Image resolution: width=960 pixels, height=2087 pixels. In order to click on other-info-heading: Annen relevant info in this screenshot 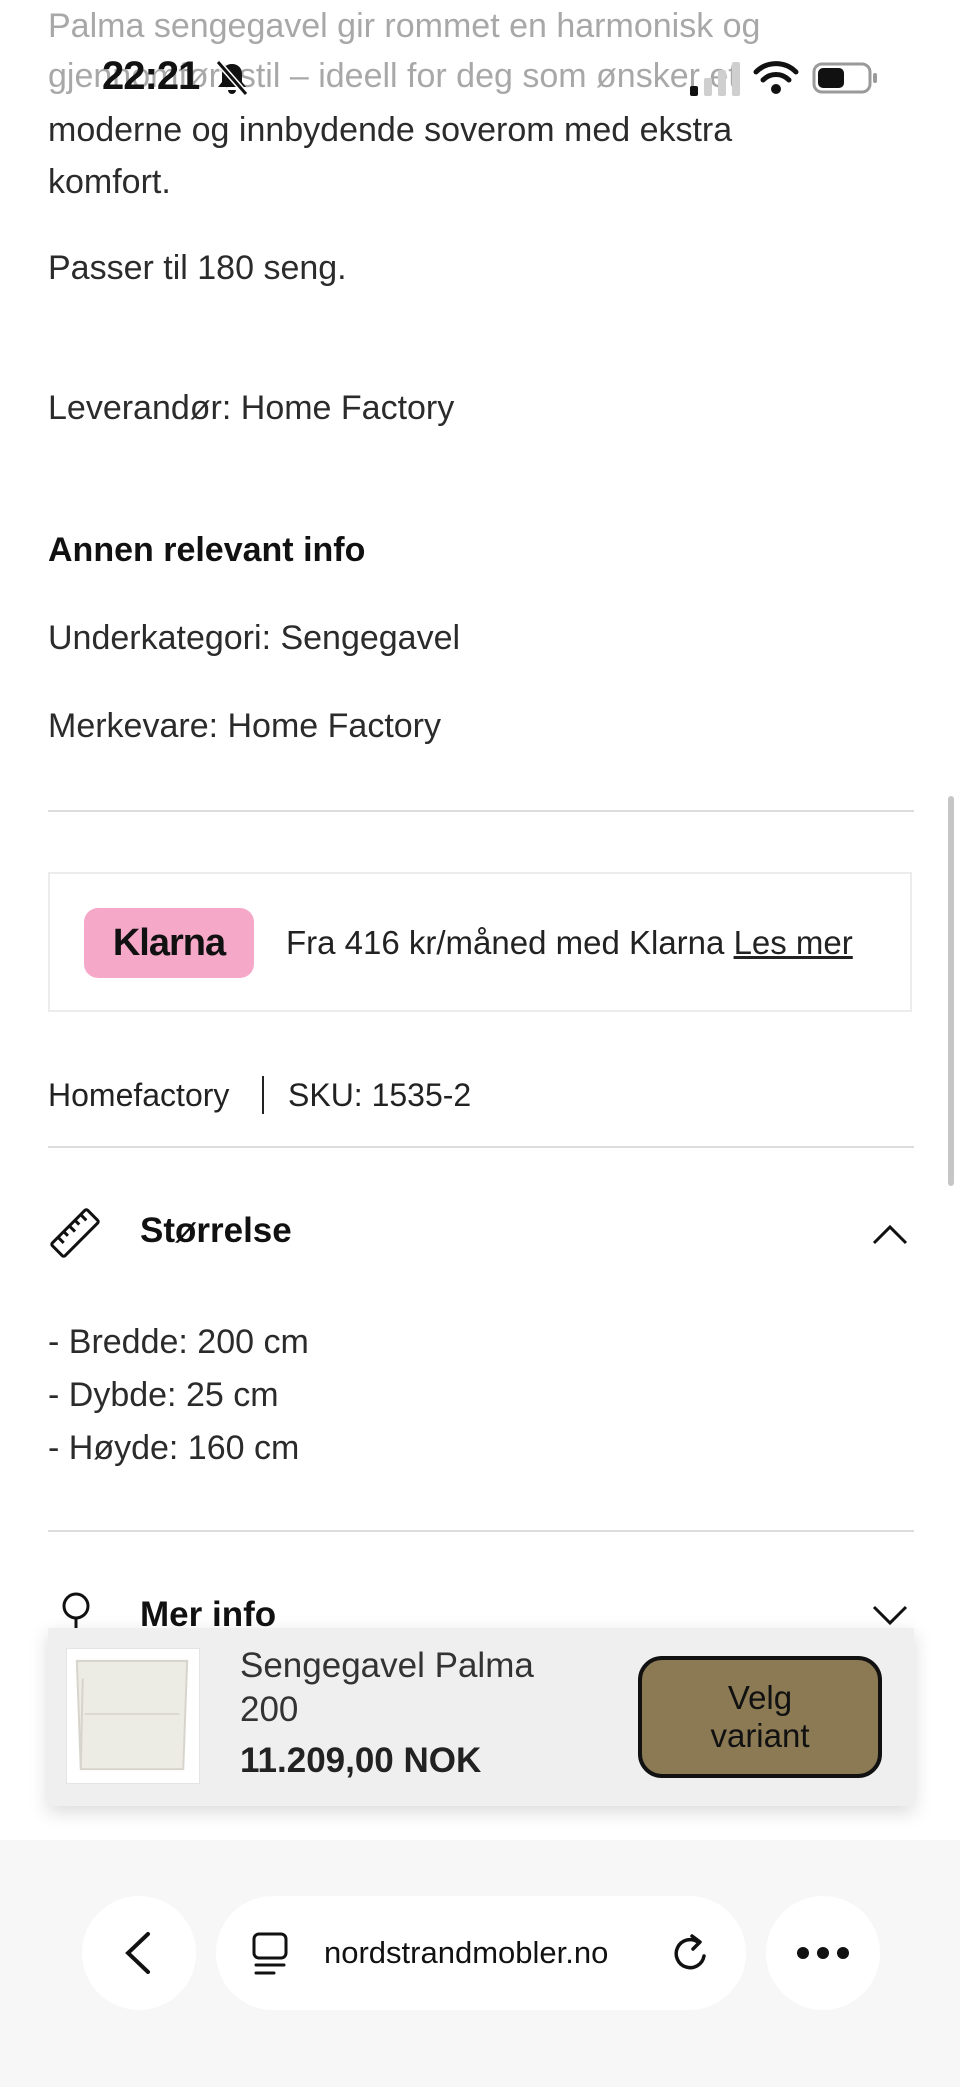, I will do `click(207, 550)`.